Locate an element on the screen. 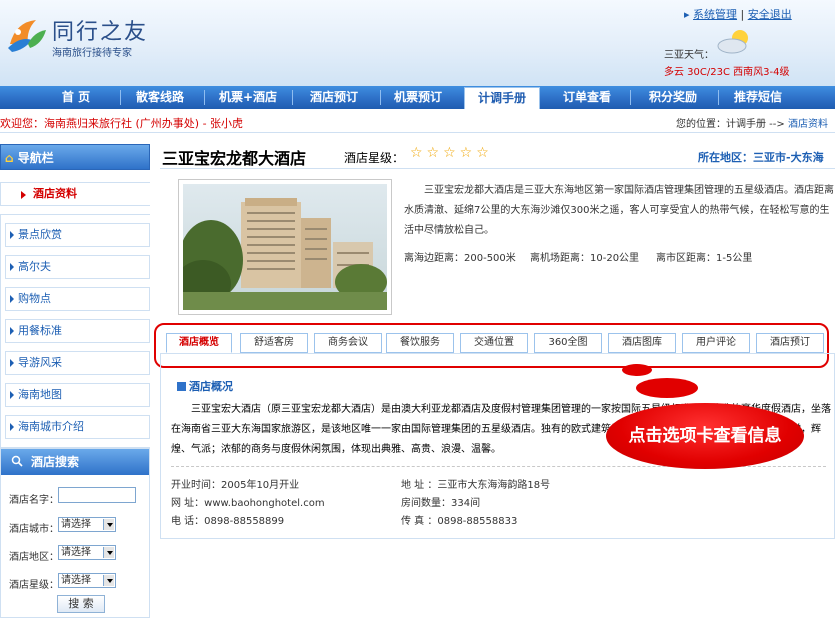 This screenshot has height=635, width=835. sidebar-current-label: 酒店资料 is located at coordinates (55, 193).